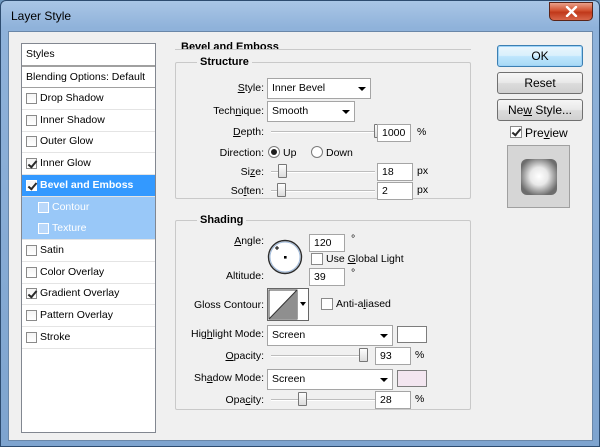 This screenshot has height=447, width=600. Describe the element at coordinates (88, 338) in the screenshot. I see `style-item-stroke: Stroke` at that location.